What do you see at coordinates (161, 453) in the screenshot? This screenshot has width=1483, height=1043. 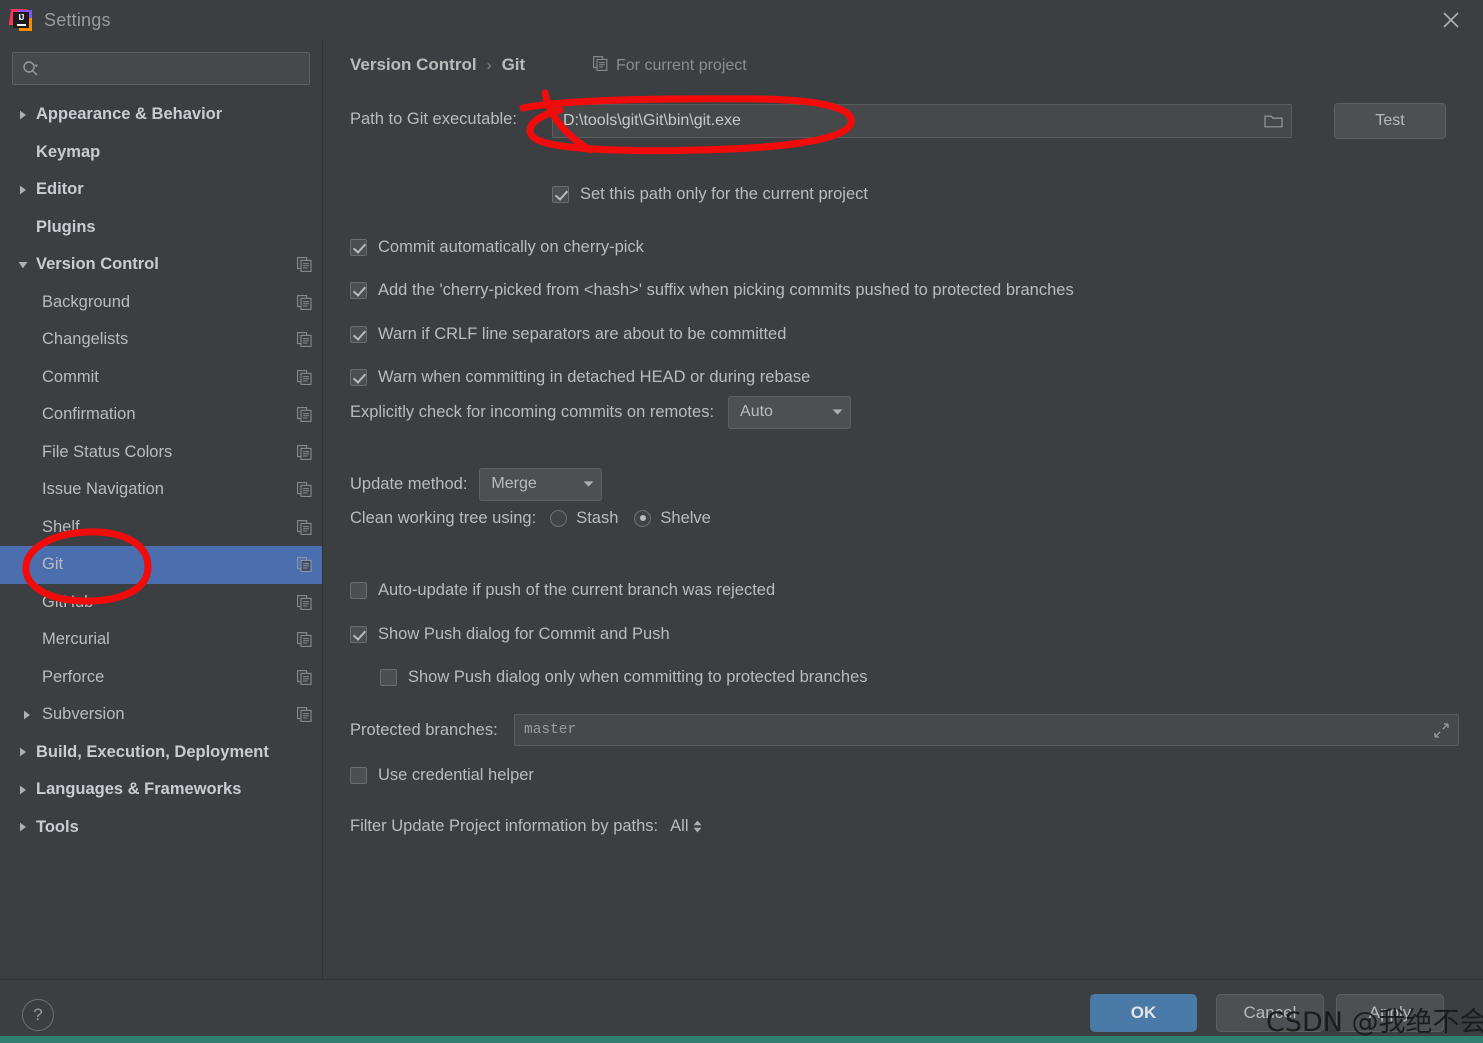 I see `sidebar-item-file-status-colors: File Status Colors` at bounding box center [161, 453].